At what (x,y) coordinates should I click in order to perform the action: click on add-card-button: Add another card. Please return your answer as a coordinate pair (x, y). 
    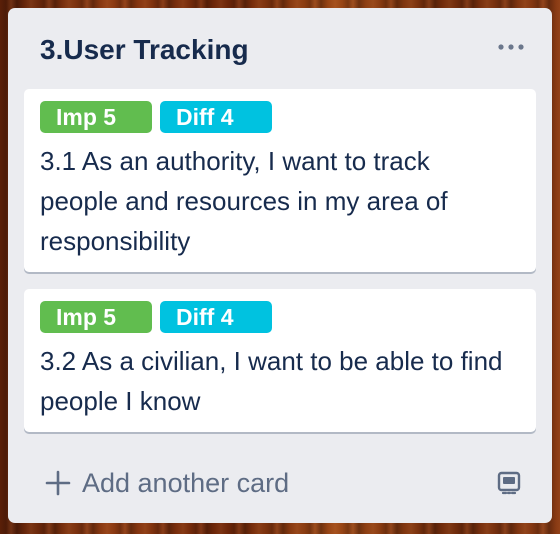
    Looking at the image, I should click on (166, 483).